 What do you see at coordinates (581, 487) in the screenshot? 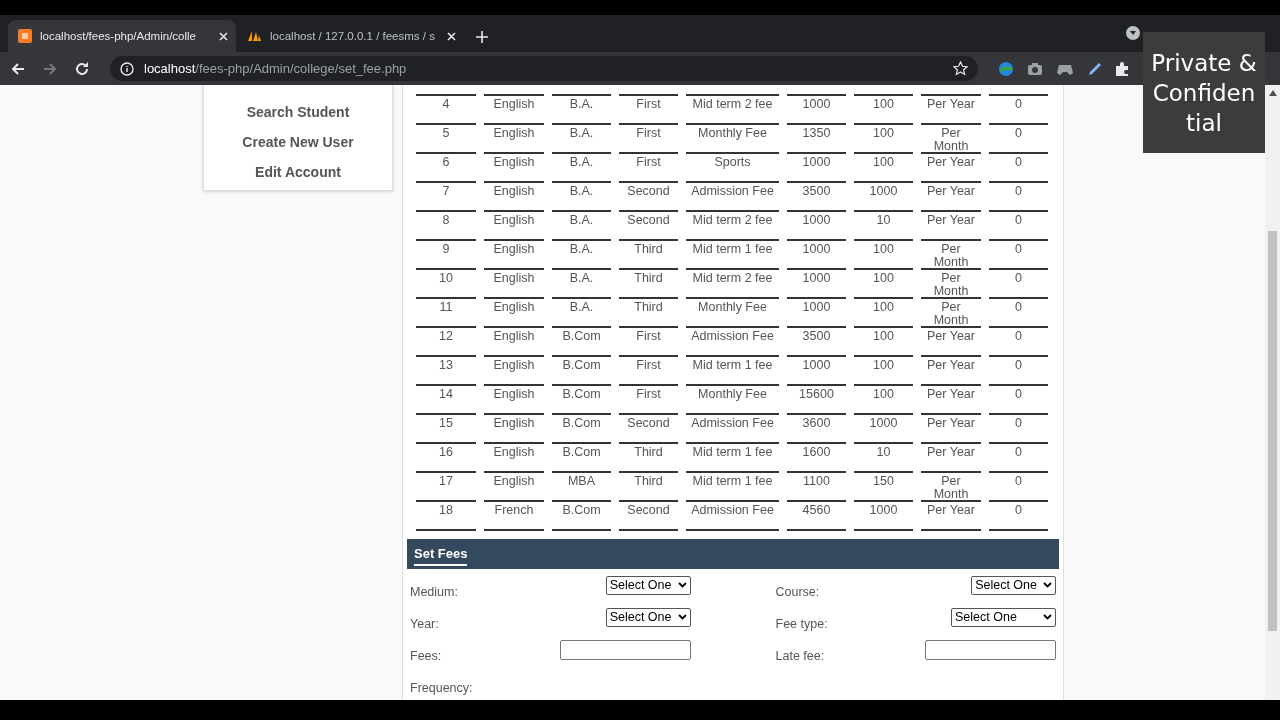
I see `table-cell: MBA` at bounding box center [581, 487].